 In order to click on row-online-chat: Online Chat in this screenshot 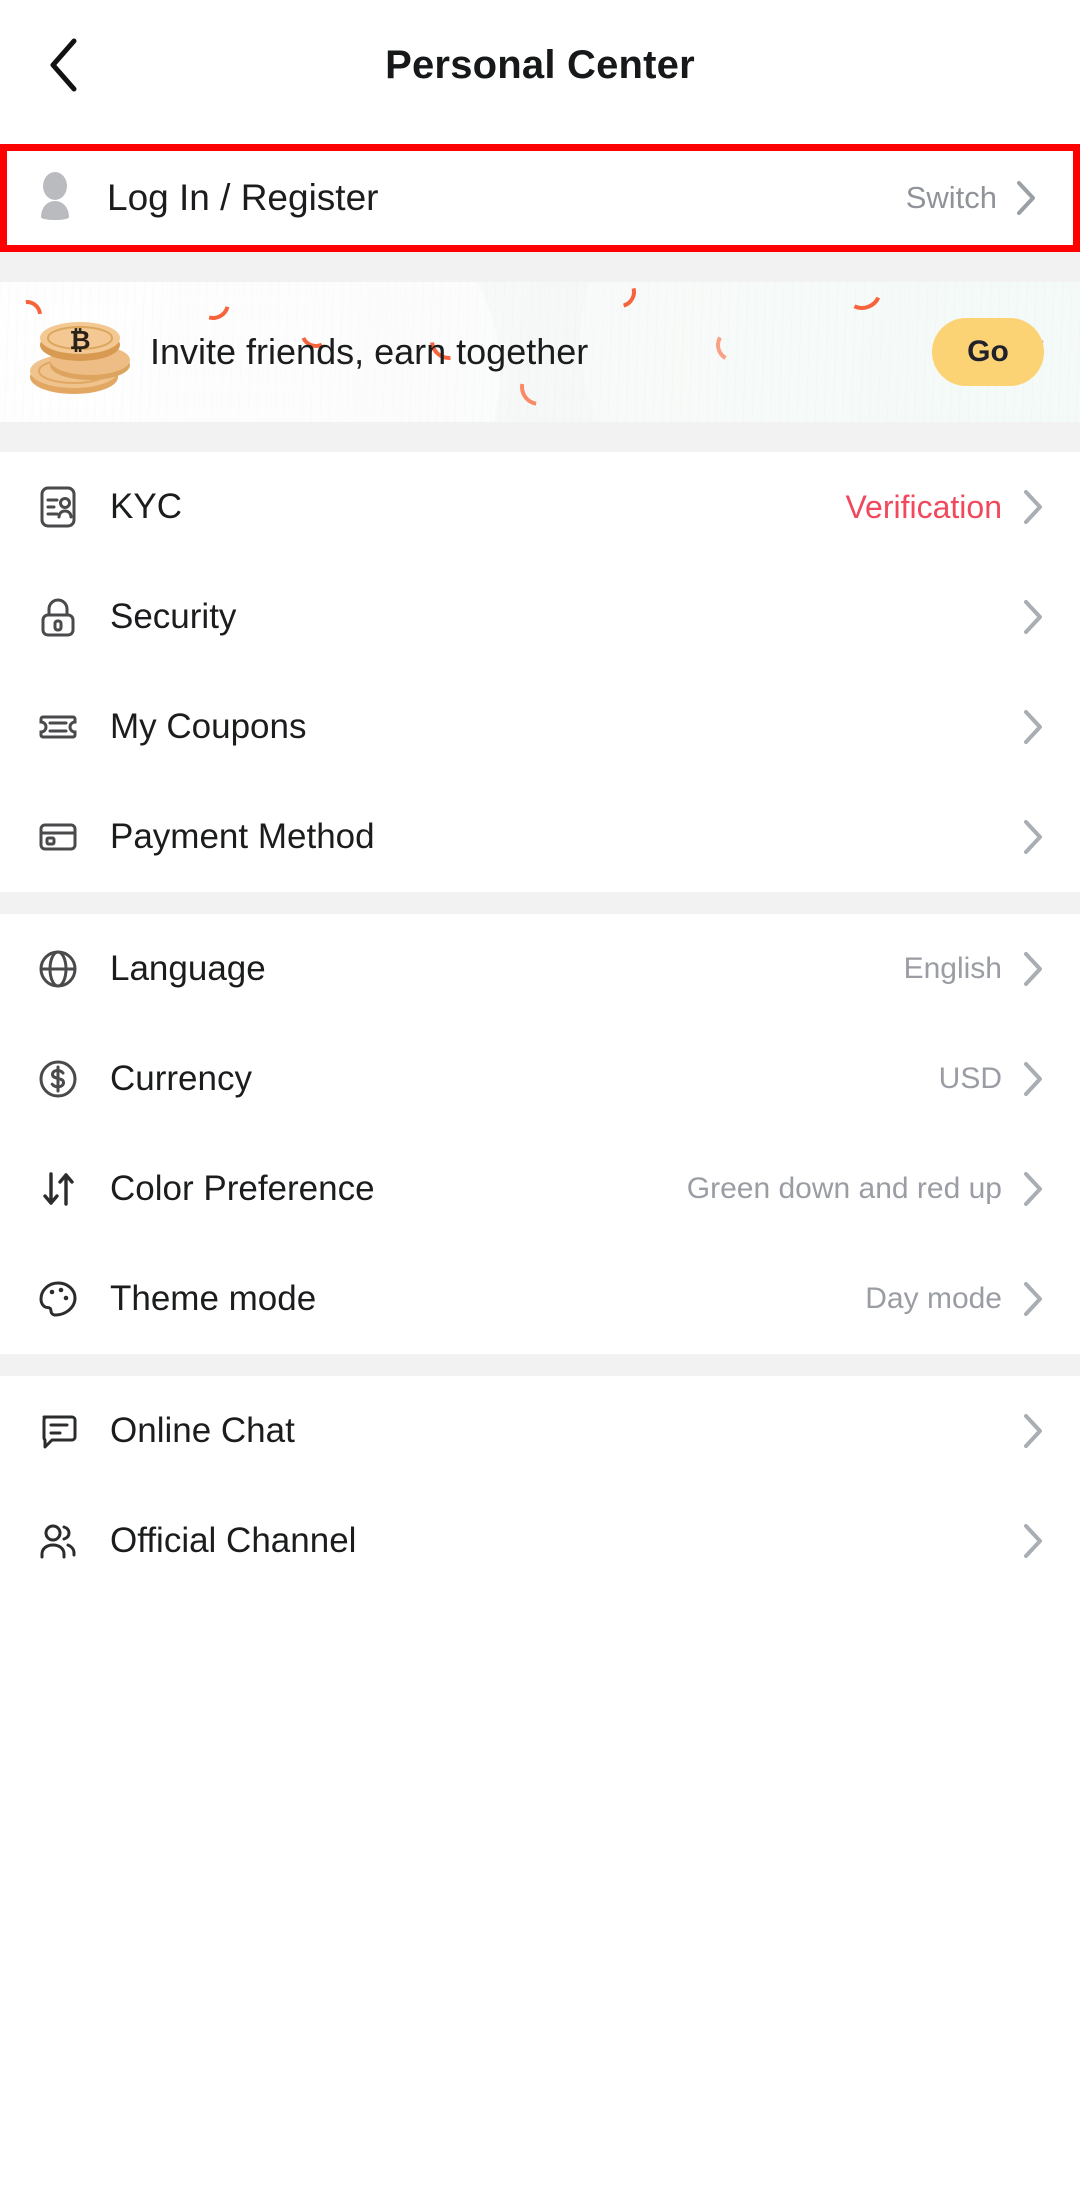, I will do `click(540, 1431)`.